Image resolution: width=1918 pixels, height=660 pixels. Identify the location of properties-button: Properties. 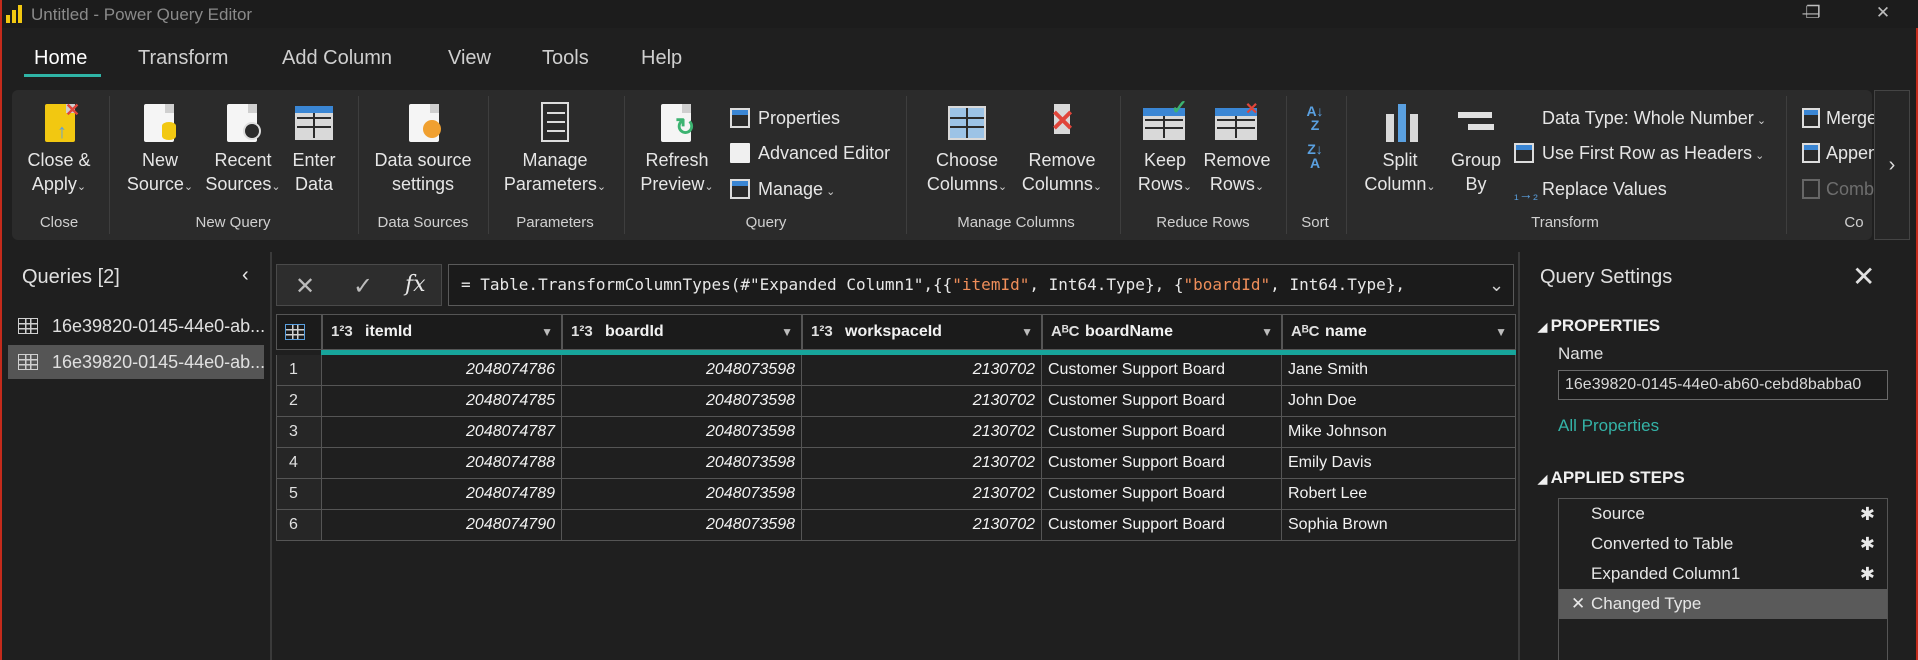
(785, 118).